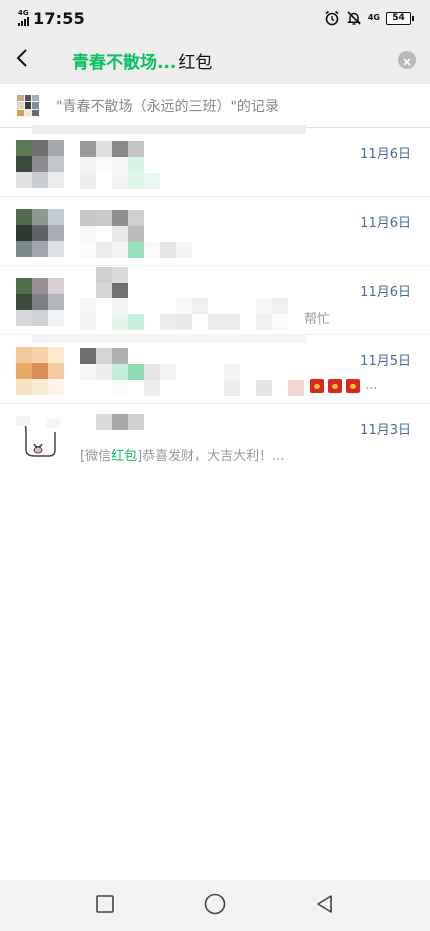  What do you see at coordinates (124, 456) in the screenshot?
I see `snippet-highlight: 红包` at bounding box center [124, 456].